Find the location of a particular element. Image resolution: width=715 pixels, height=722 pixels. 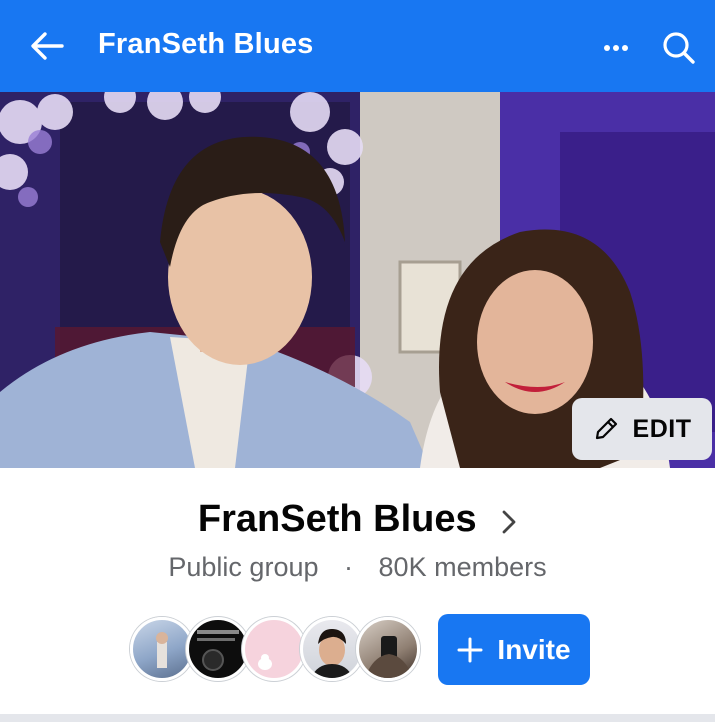

group-name: FranSeth Blues is located at coordinates (337, 519).